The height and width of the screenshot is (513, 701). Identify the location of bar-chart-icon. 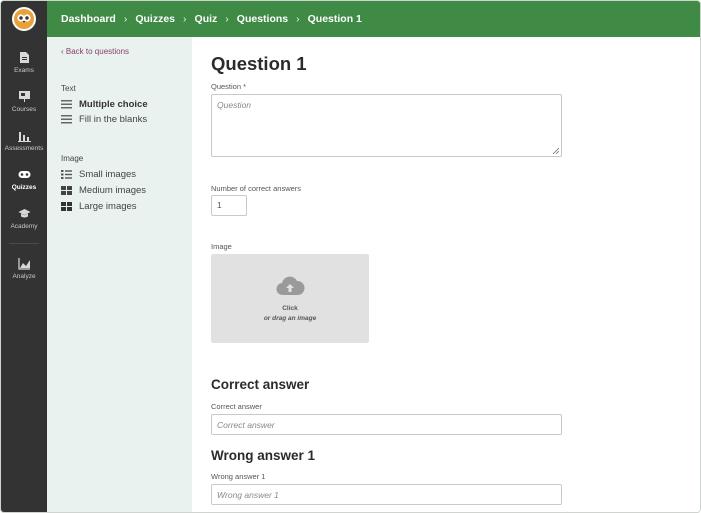
(24, 137).